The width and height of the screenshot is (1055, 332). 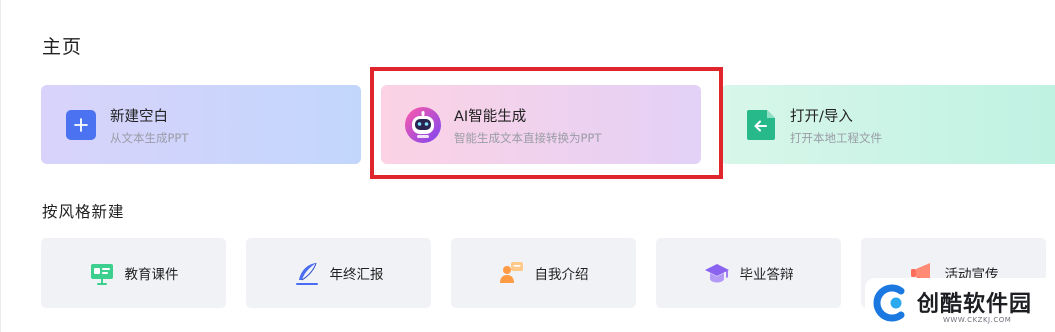 I want to click on person-card-icon, so click(x=512, y=273).